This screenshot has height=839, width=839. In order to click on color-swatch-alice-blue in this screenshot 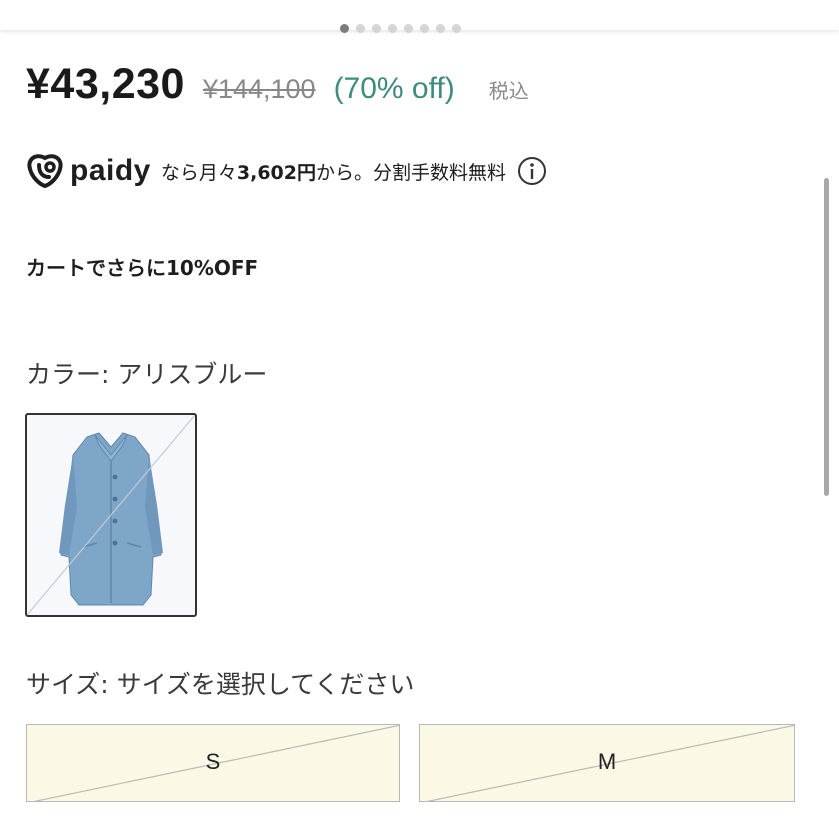, I will do `click(111, 515)`.